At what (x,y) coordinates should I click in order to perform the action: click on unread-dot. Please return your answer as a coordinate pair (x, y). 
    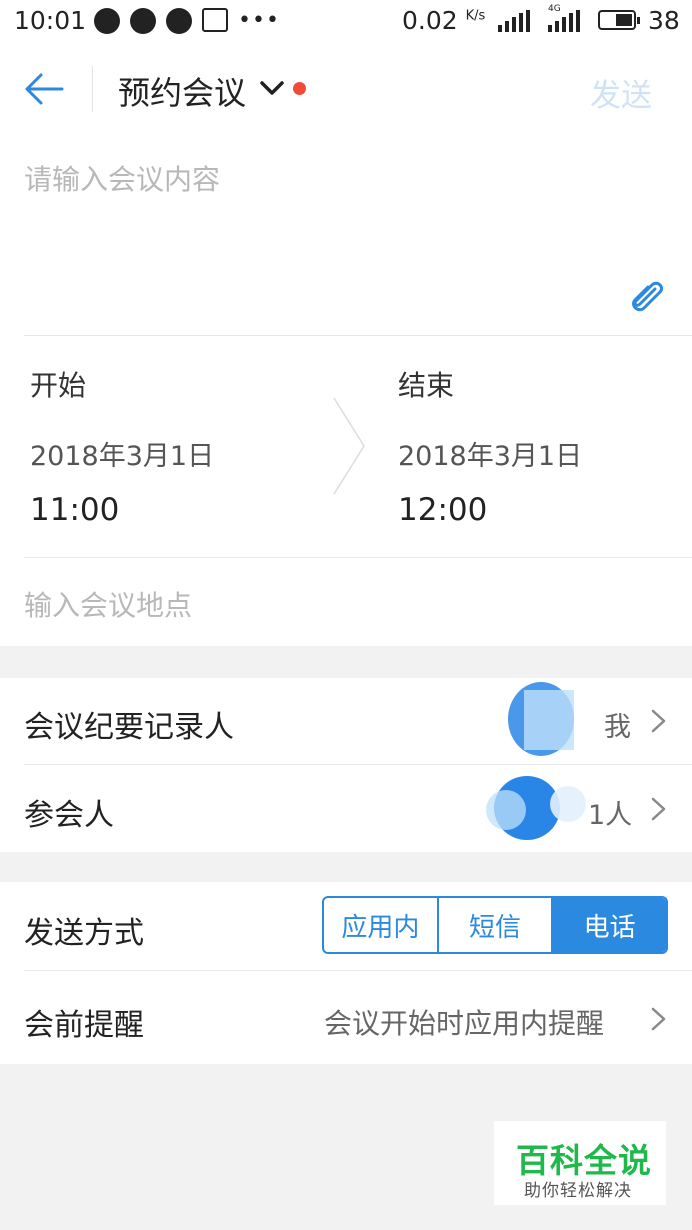
    Looking at the image, I should click on (299, 88).